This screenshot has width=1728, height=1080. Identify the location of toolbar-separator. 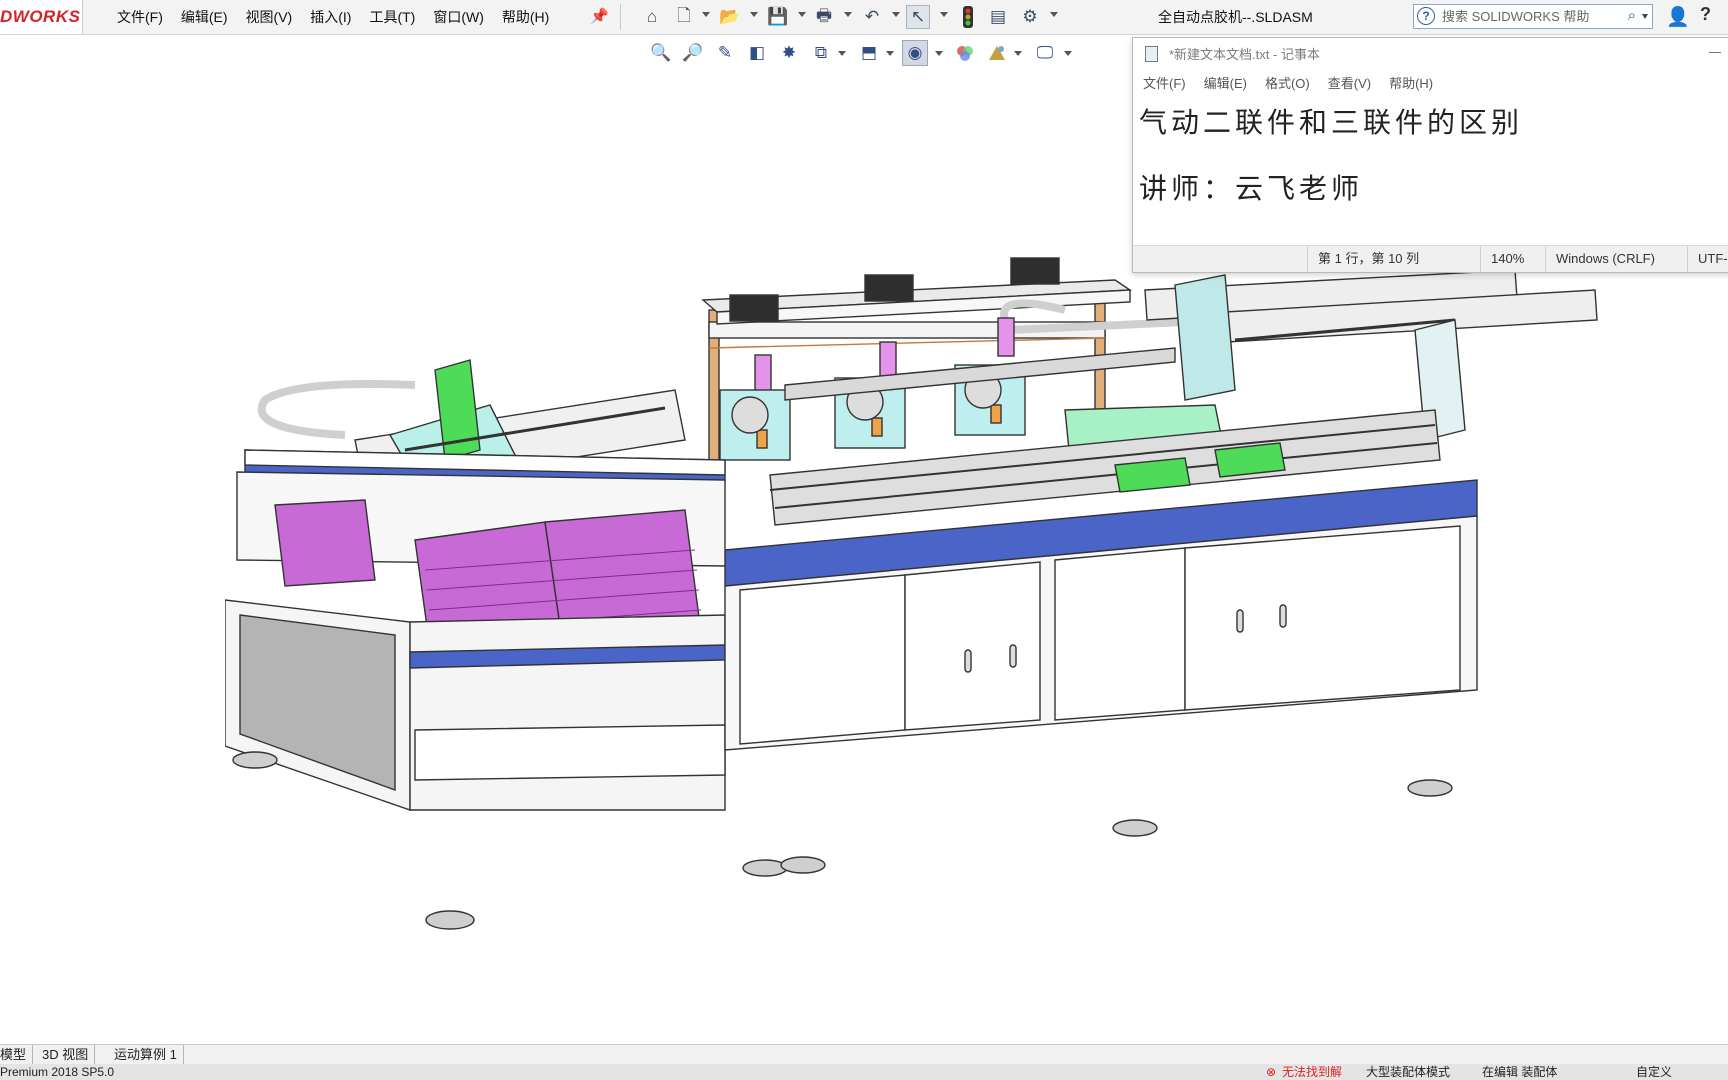
(620, 17).